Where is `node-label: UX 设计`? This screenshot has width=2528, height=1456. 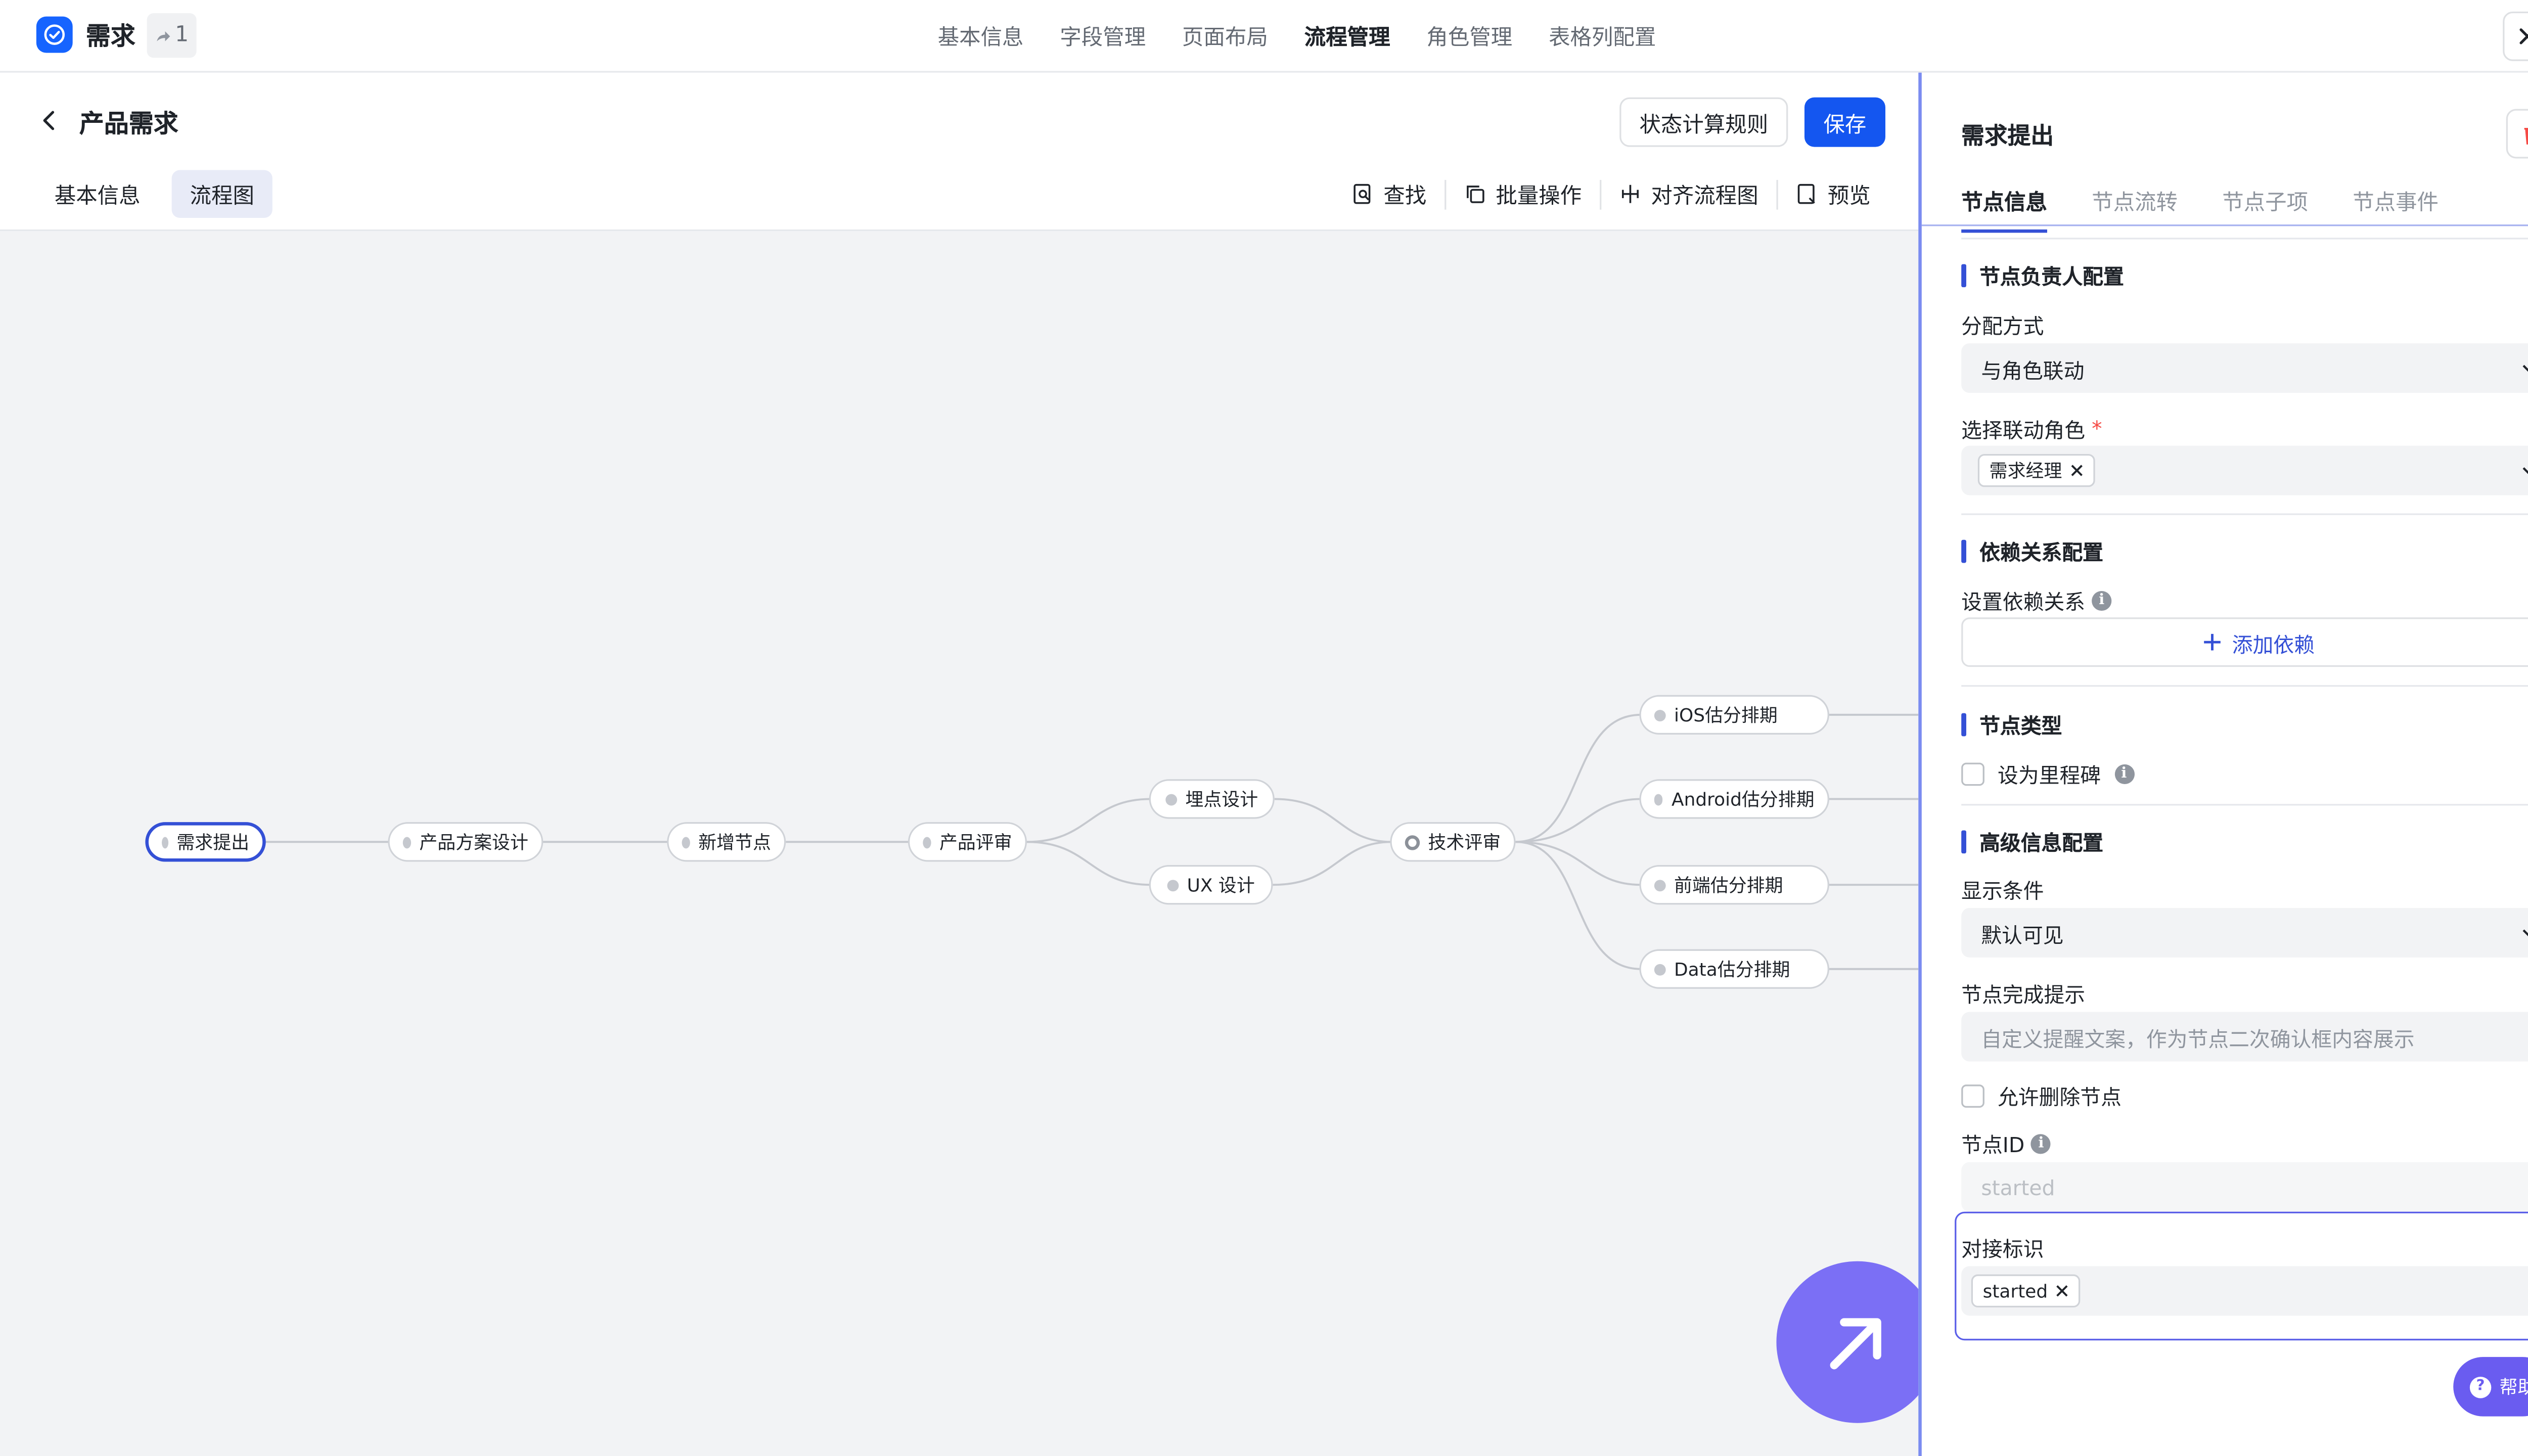 node-label: UX 设计 is located at coordinates (1221, 886).